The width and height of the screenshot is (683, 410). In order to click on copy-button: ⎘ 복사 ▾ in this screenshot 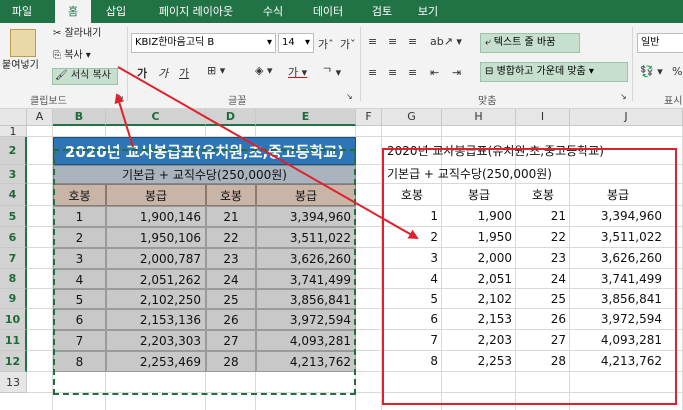, I will do `click(72, 56)`.